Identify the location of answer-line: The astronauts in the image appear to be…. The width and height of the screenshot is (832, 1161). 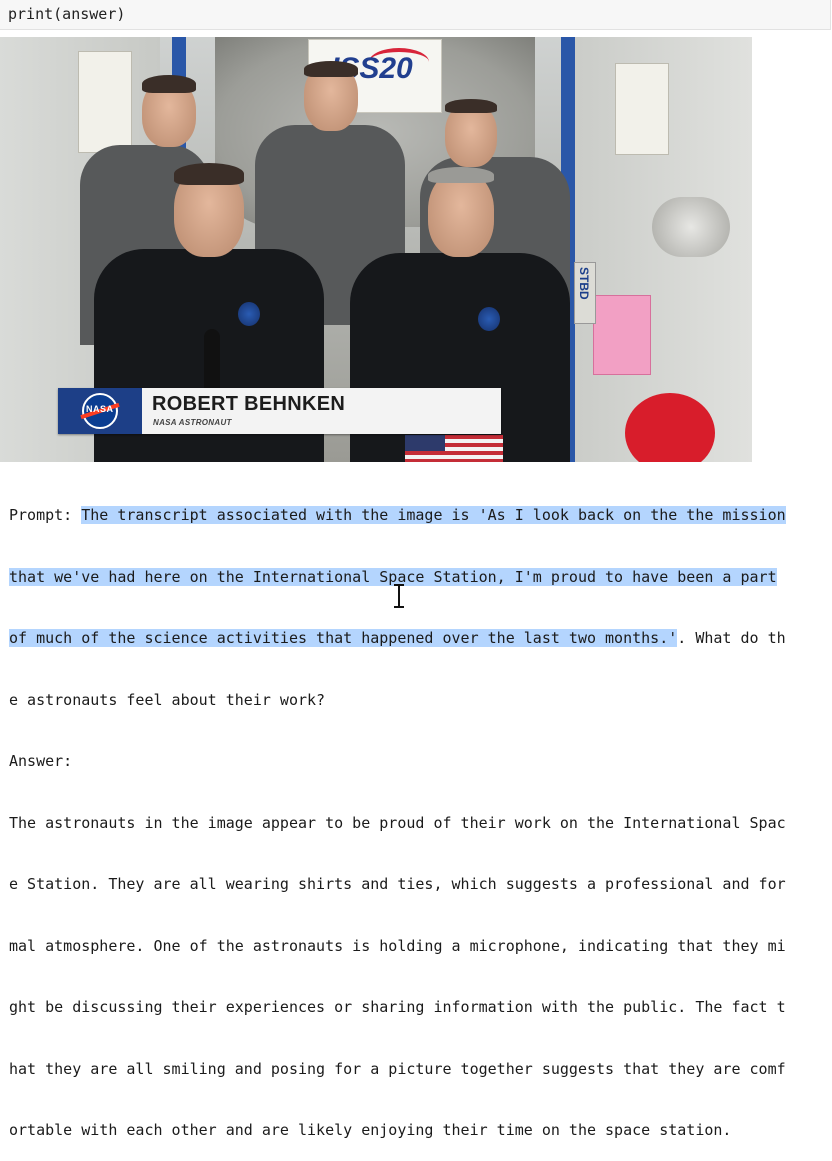
(397, 822).